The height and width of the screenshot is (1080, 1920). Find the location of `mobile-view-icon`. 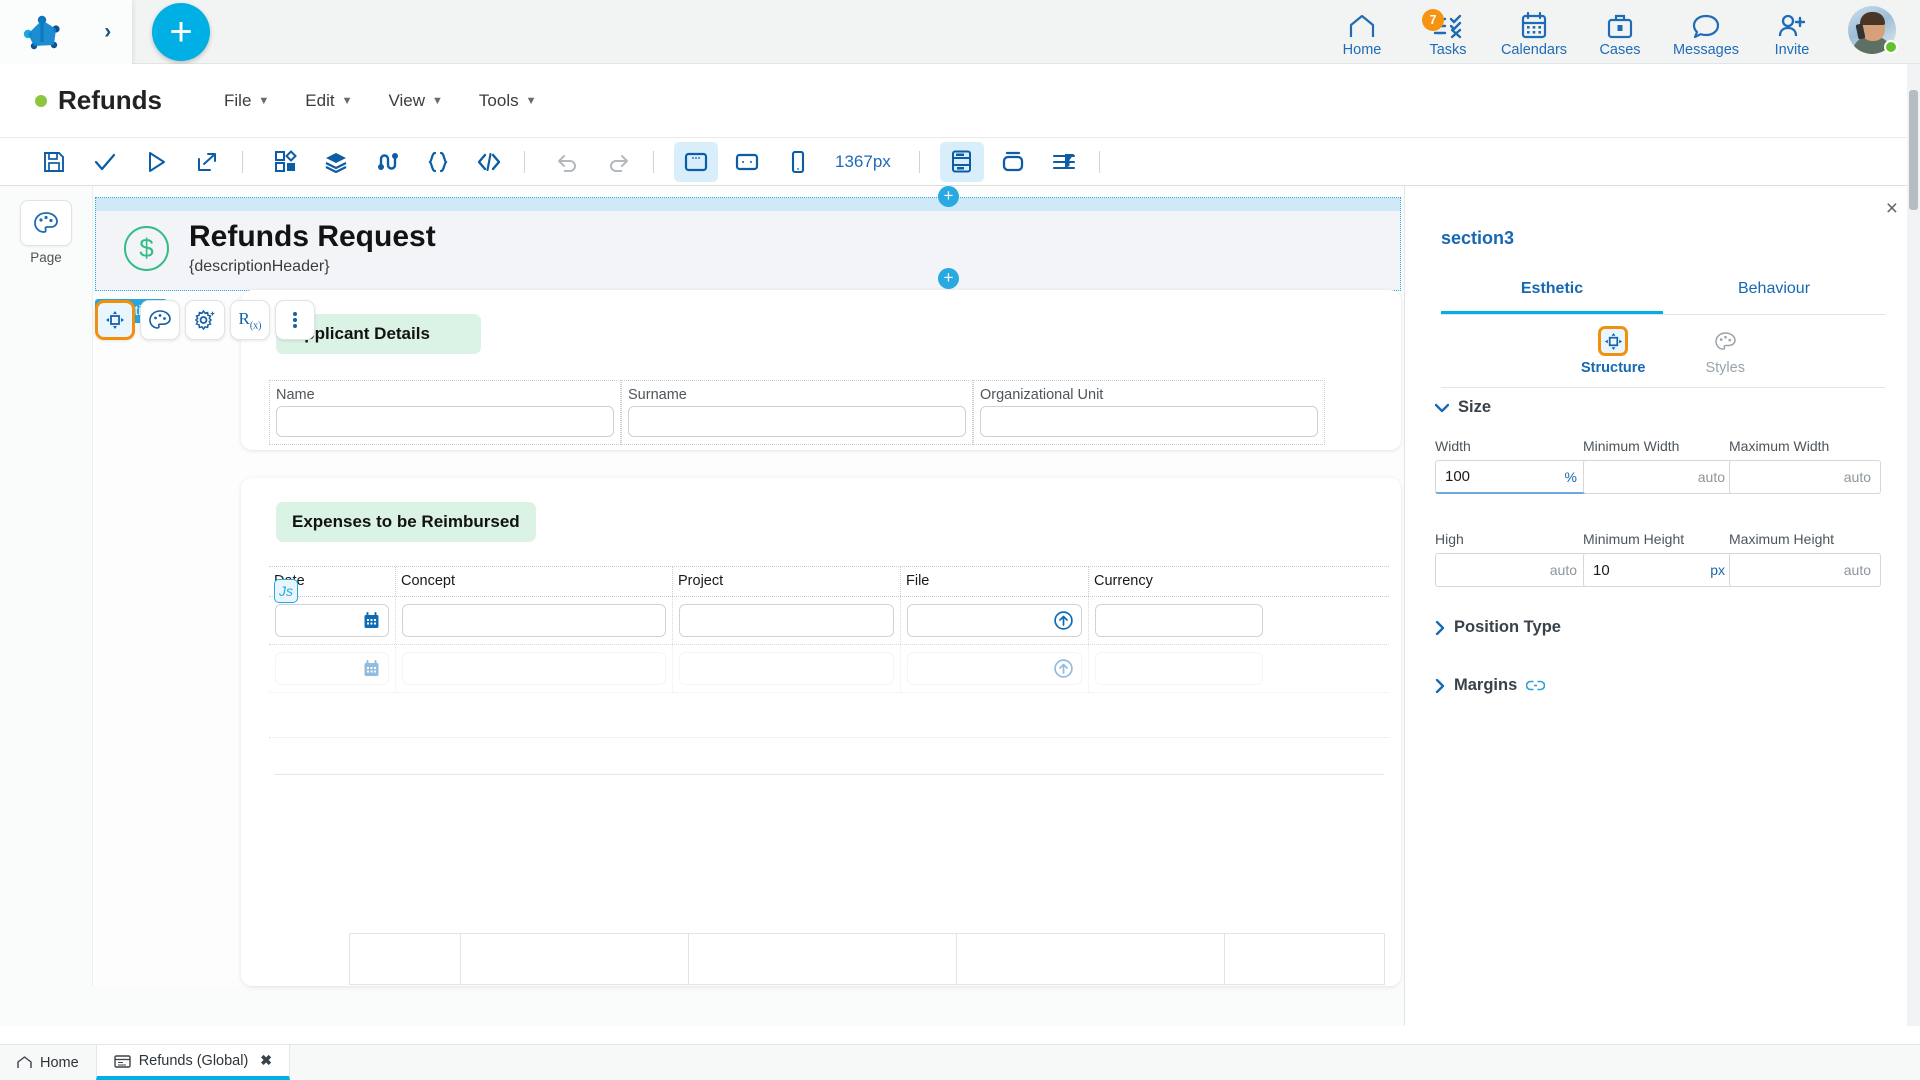

mobile-view-icon is located at coordinates (798, 162).